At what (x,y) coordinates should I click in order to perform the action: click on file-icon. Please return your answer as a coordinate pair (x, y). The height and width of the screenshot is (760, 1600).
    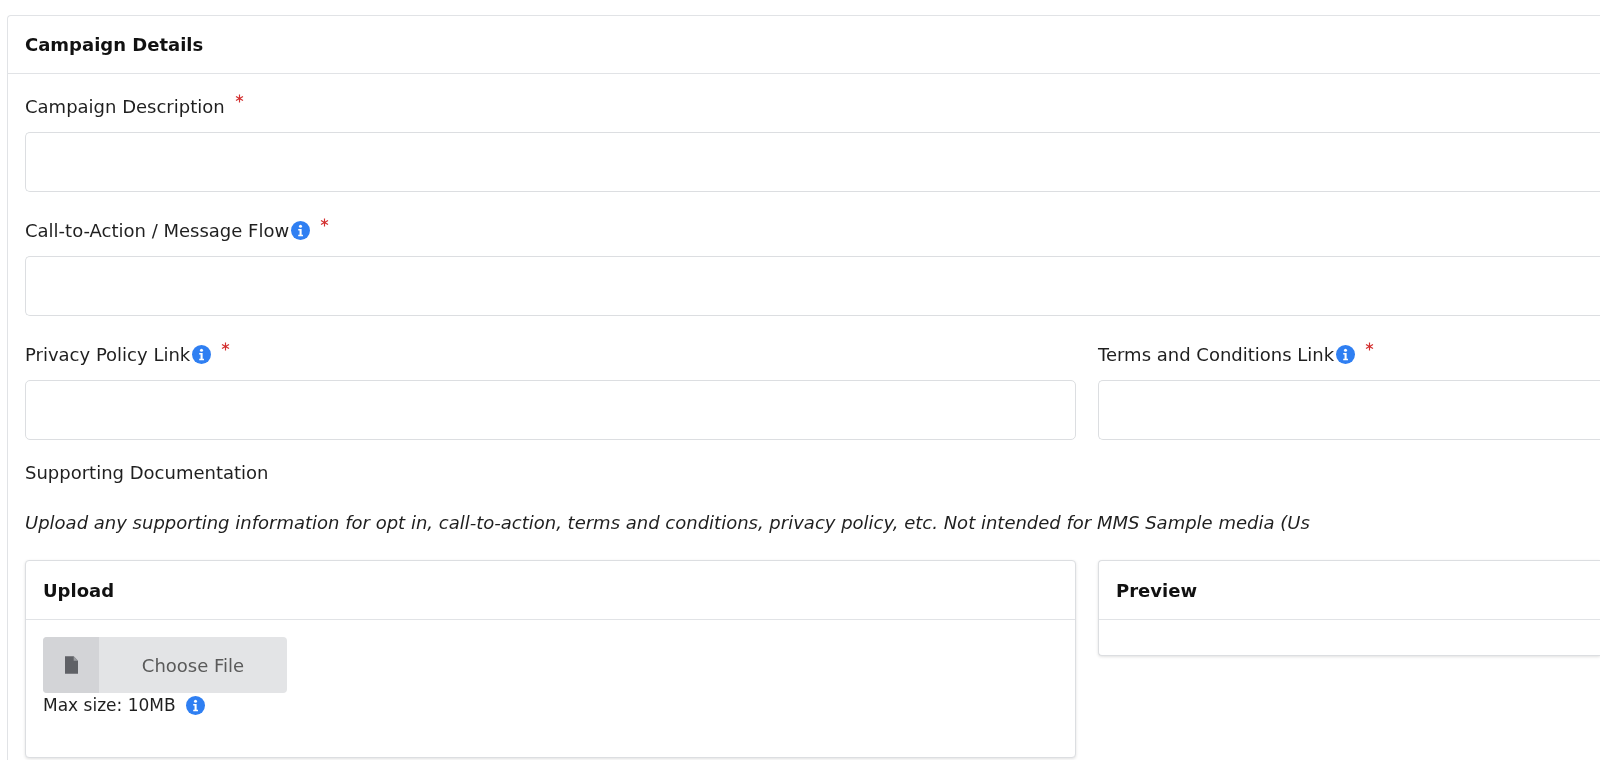
    Looking at the image, I should click on (71, 665).